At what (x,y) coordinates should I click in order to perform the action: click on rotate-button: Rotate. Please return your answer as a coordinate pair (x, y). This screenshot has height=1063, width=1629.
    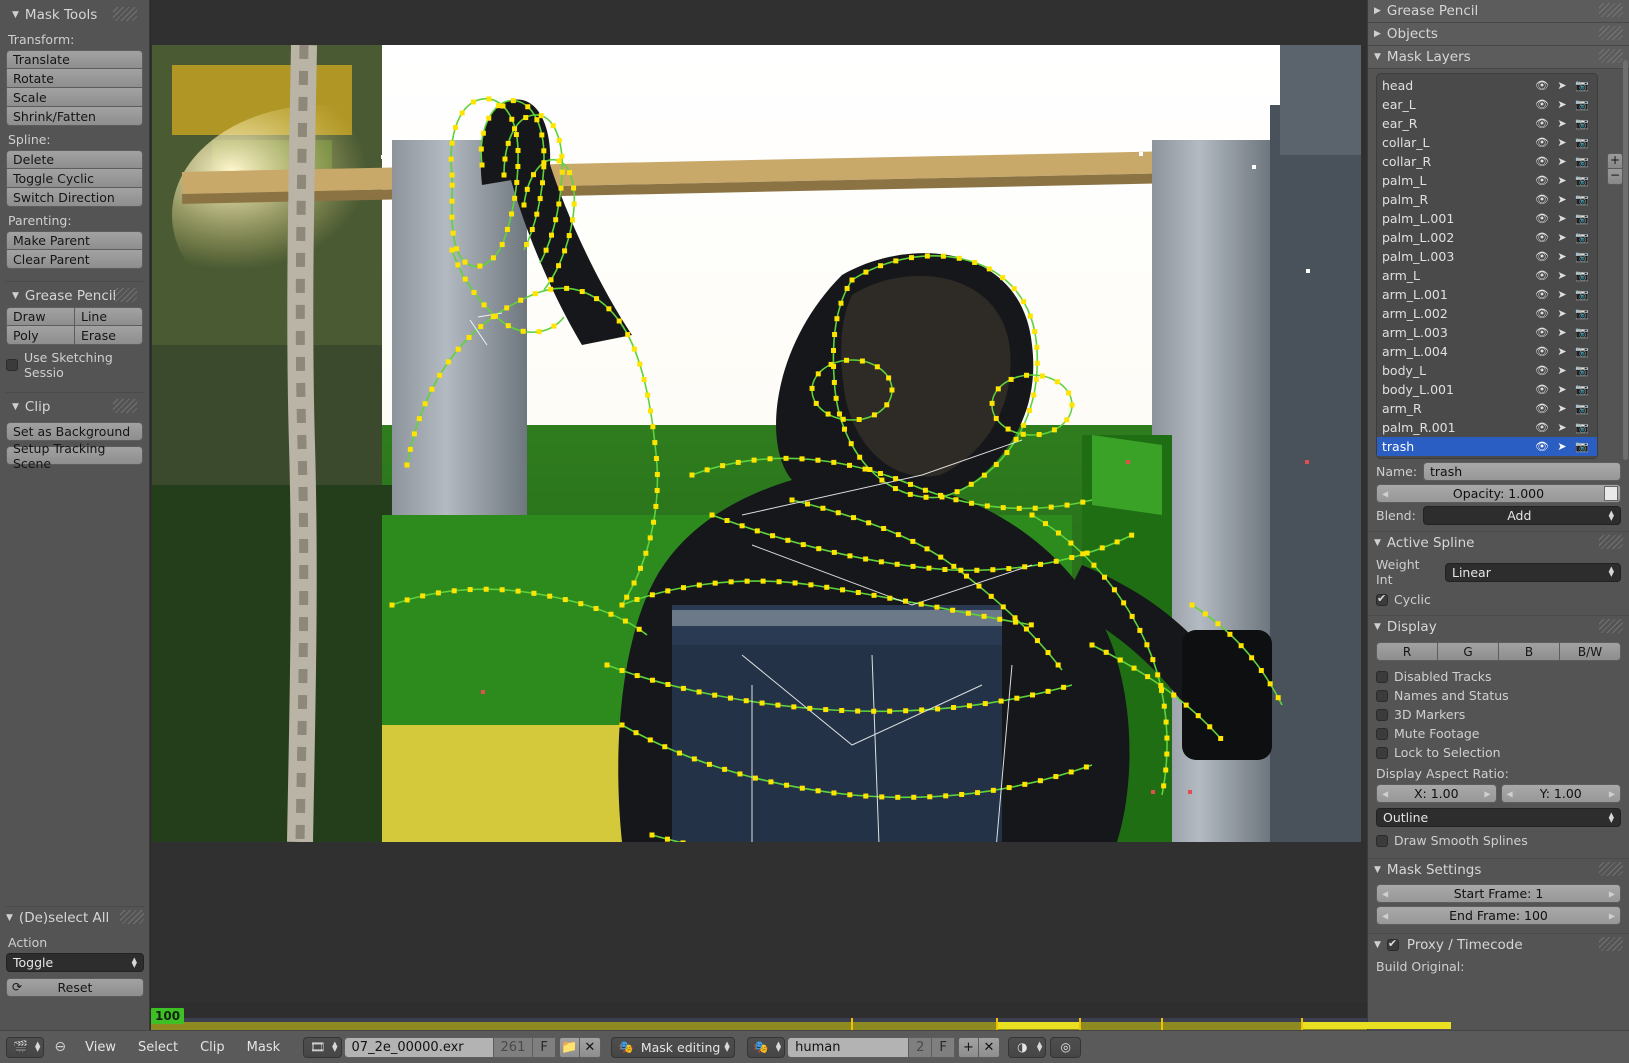
    Looking at the image, I should click on (74, 78).